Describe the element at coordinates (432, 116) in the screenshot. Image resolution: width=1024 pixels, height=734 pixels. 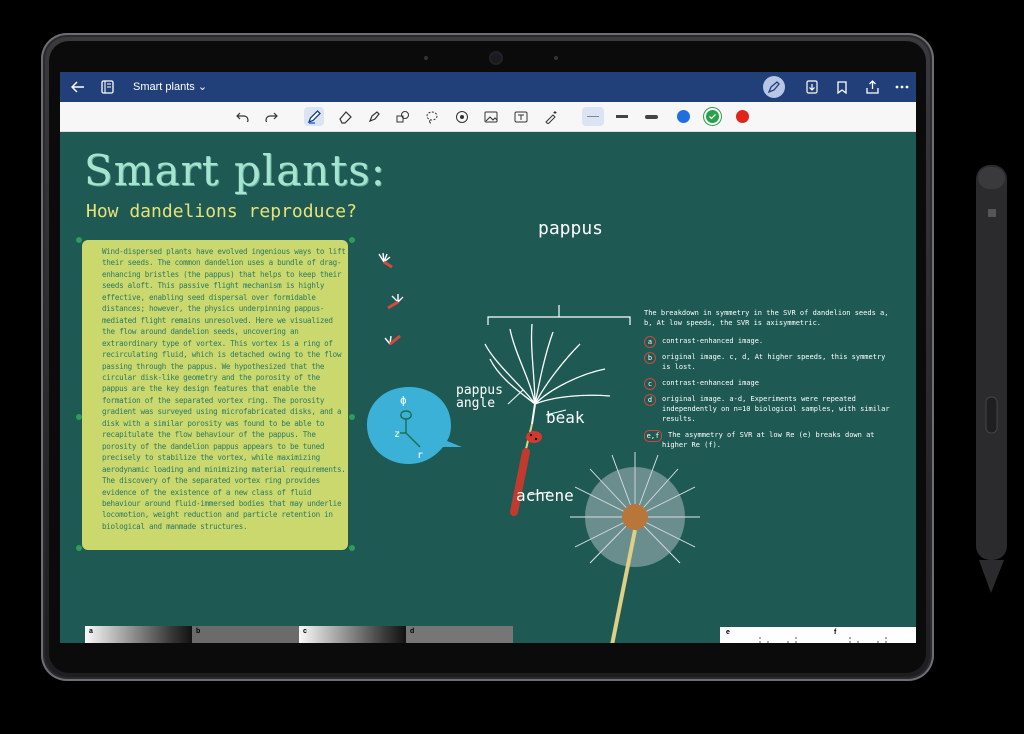
I see `lasso-icon` at that location.